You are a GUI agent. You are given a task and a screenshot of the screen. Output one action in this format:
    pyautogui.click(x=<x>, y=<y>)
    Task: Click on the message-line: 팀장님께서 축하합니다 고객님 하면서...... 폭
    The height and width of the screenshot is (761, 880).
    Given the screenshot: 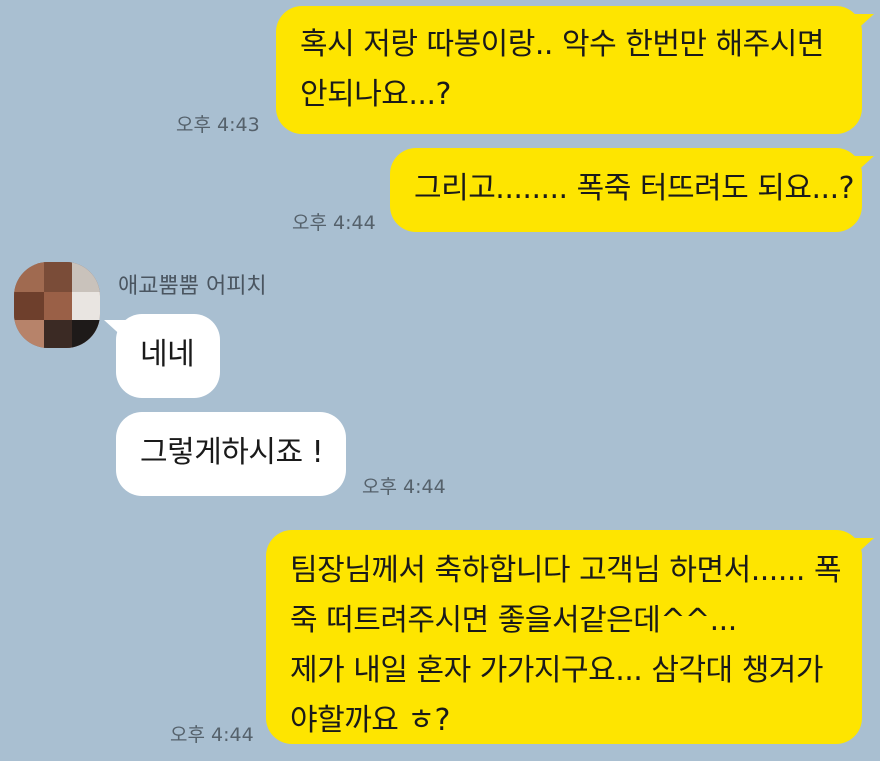 What is the action you would take?
    pyautogui.click(x=566, y=570)
    